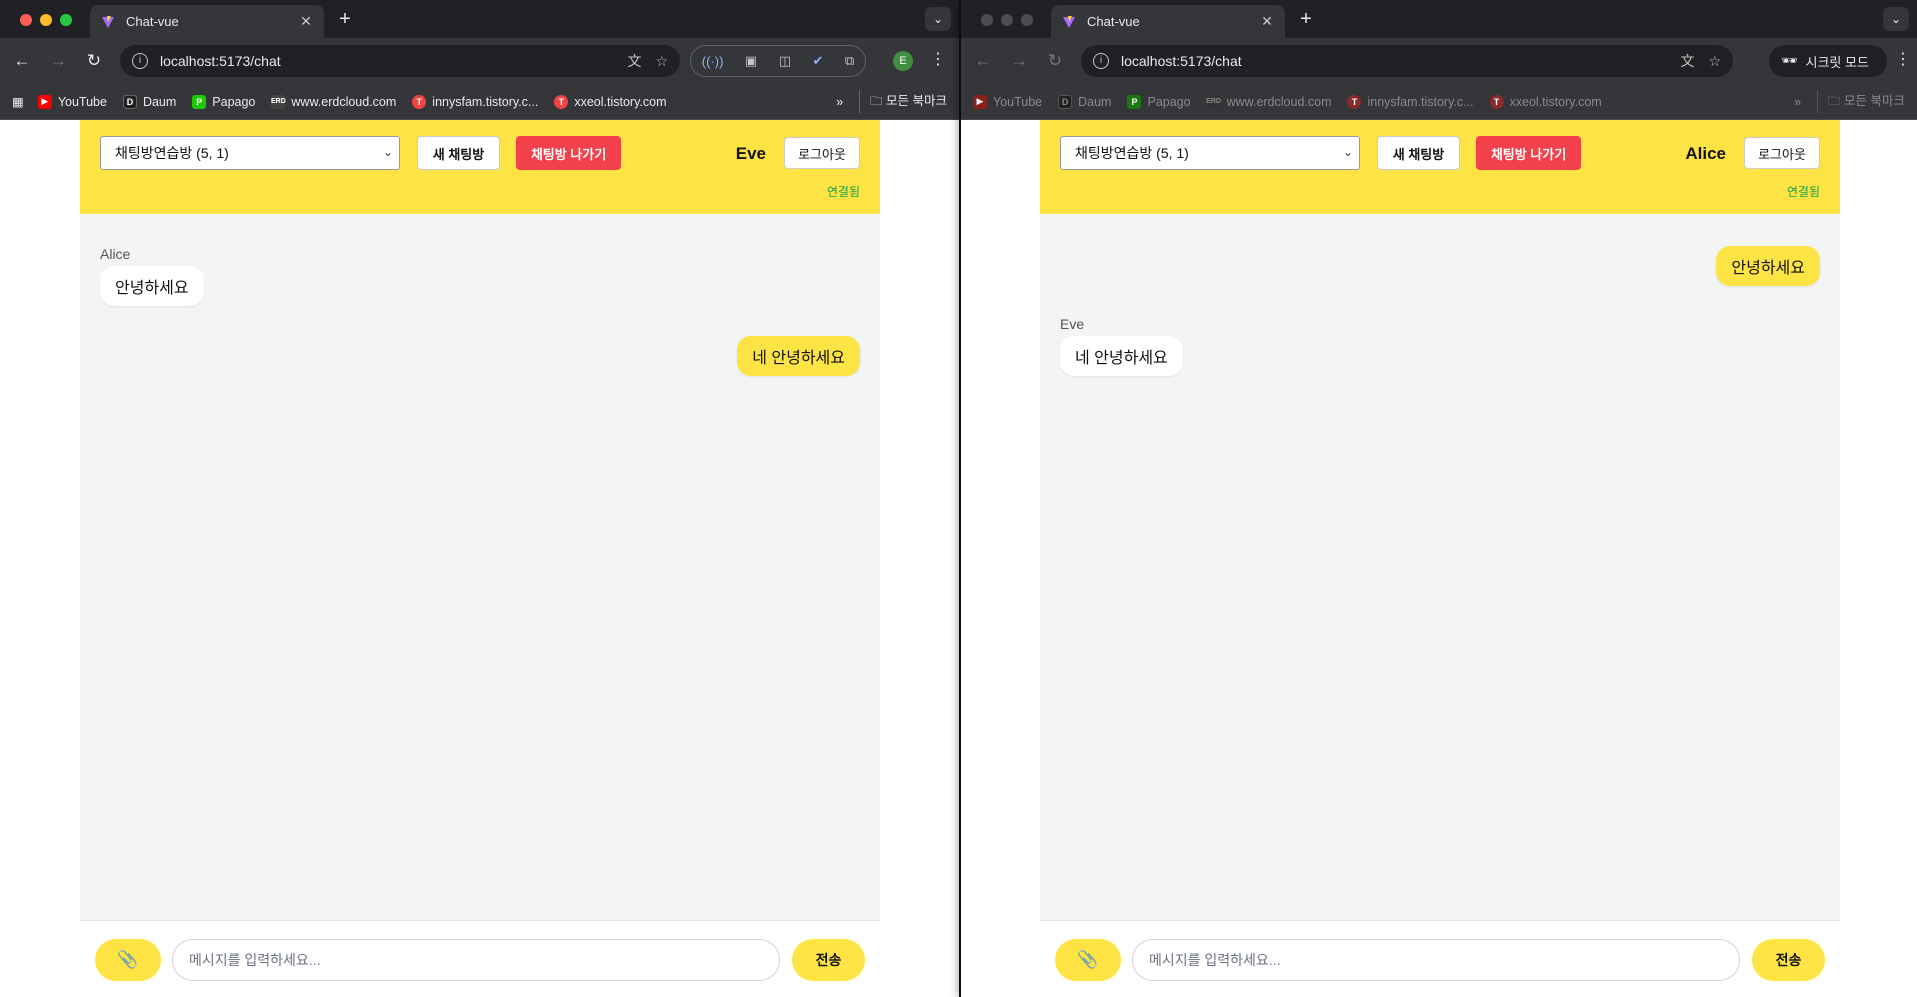 The height and width of the screenshot is (997, 1917). Describe the element at coordinates (778, 61) in the screenshot. I see `extensions-group: ((·)) ▣ ◫ ✔ ⧉` at that location.